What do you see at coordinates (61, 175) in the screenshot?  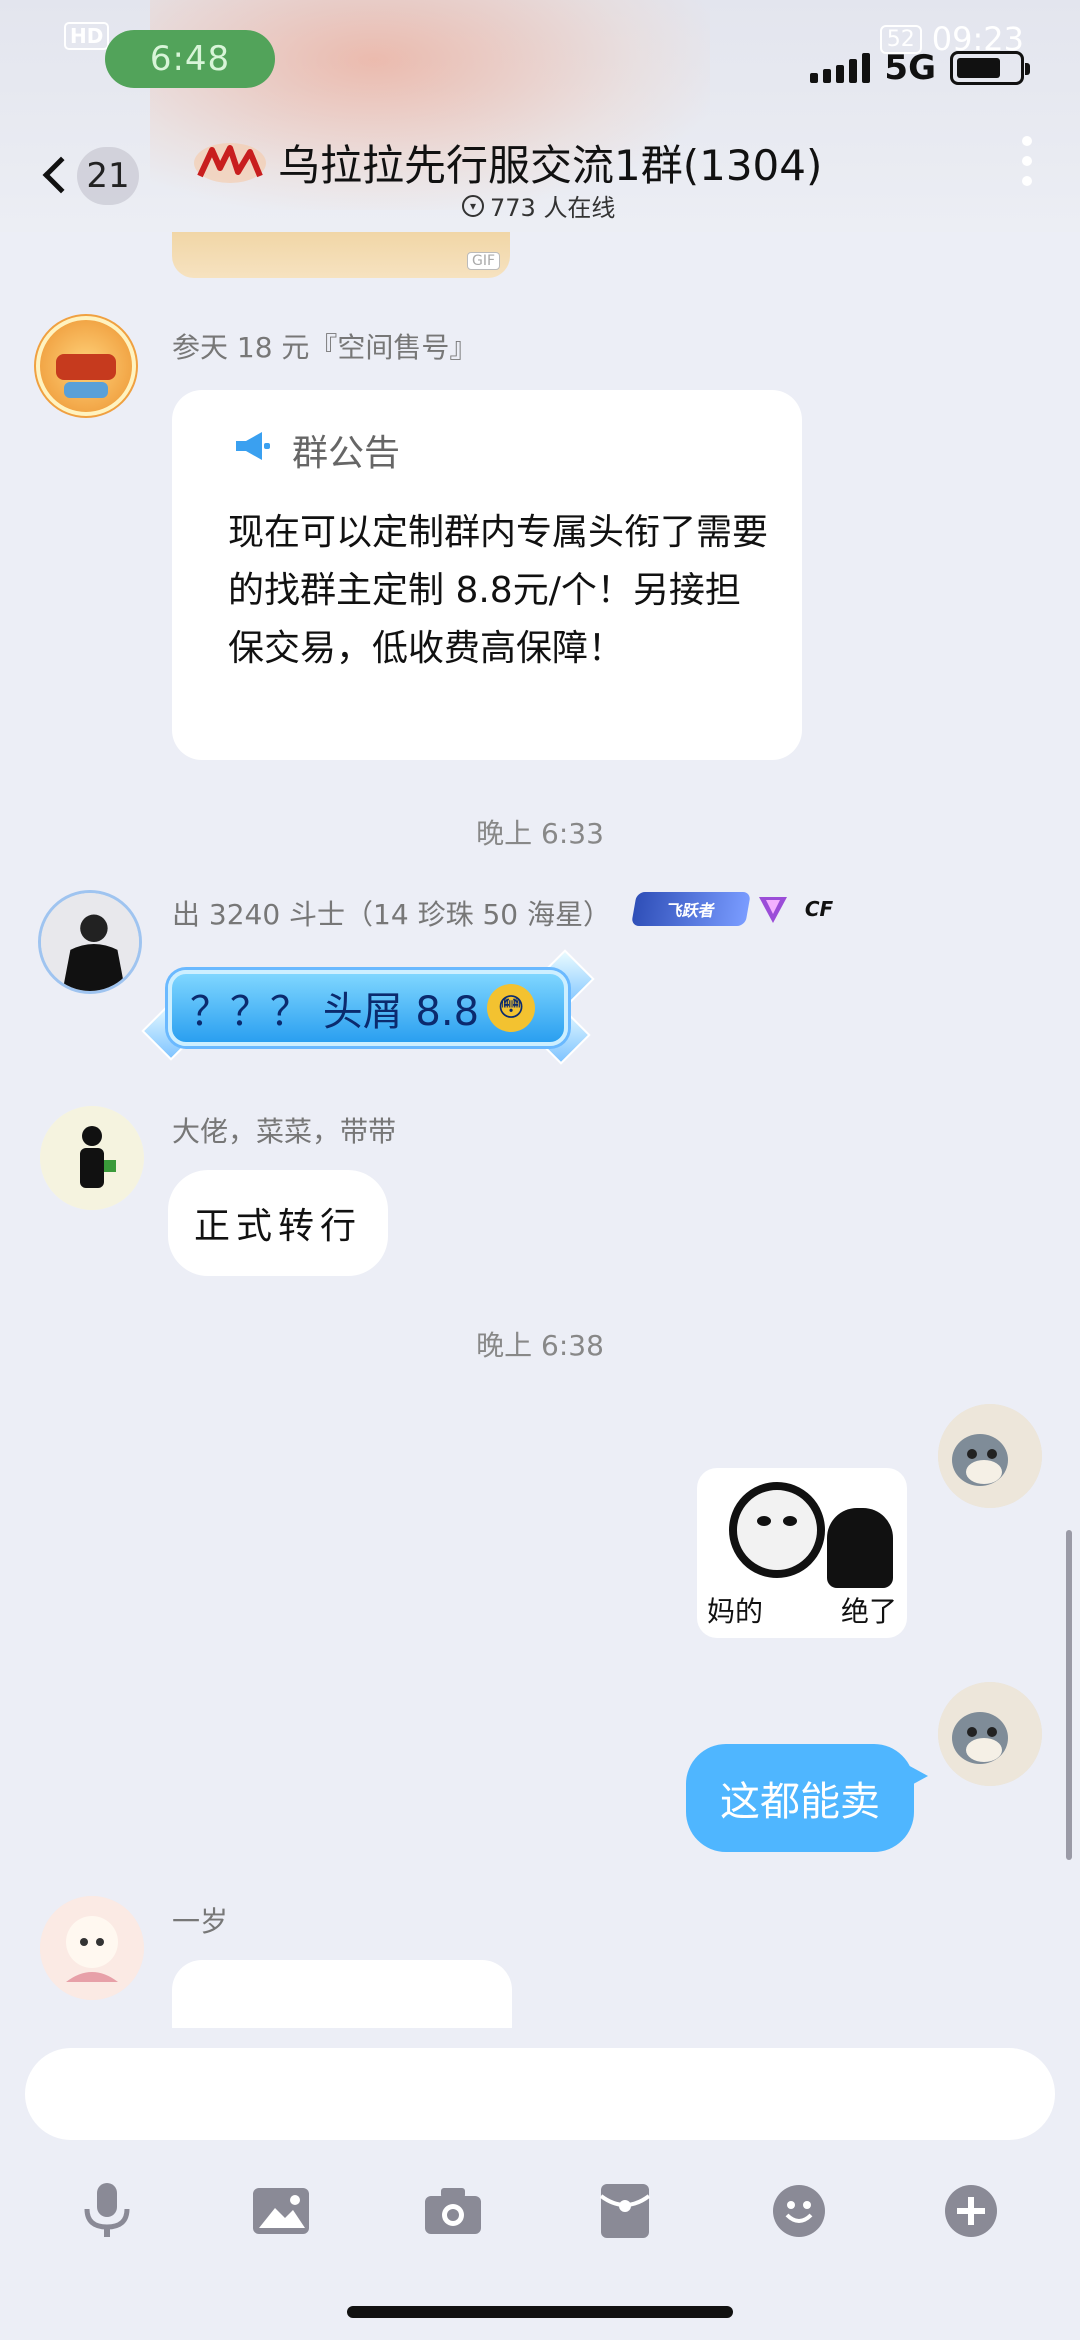 I see `chevron-left-icon` at bounding box center [61, 175].